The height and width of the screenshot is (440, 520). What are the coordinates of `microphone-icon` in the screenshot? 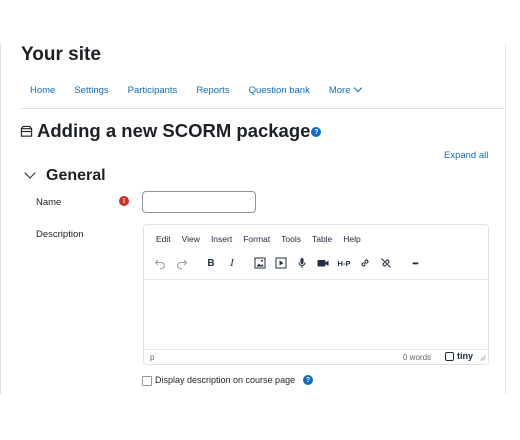 It's located at (302, 263).